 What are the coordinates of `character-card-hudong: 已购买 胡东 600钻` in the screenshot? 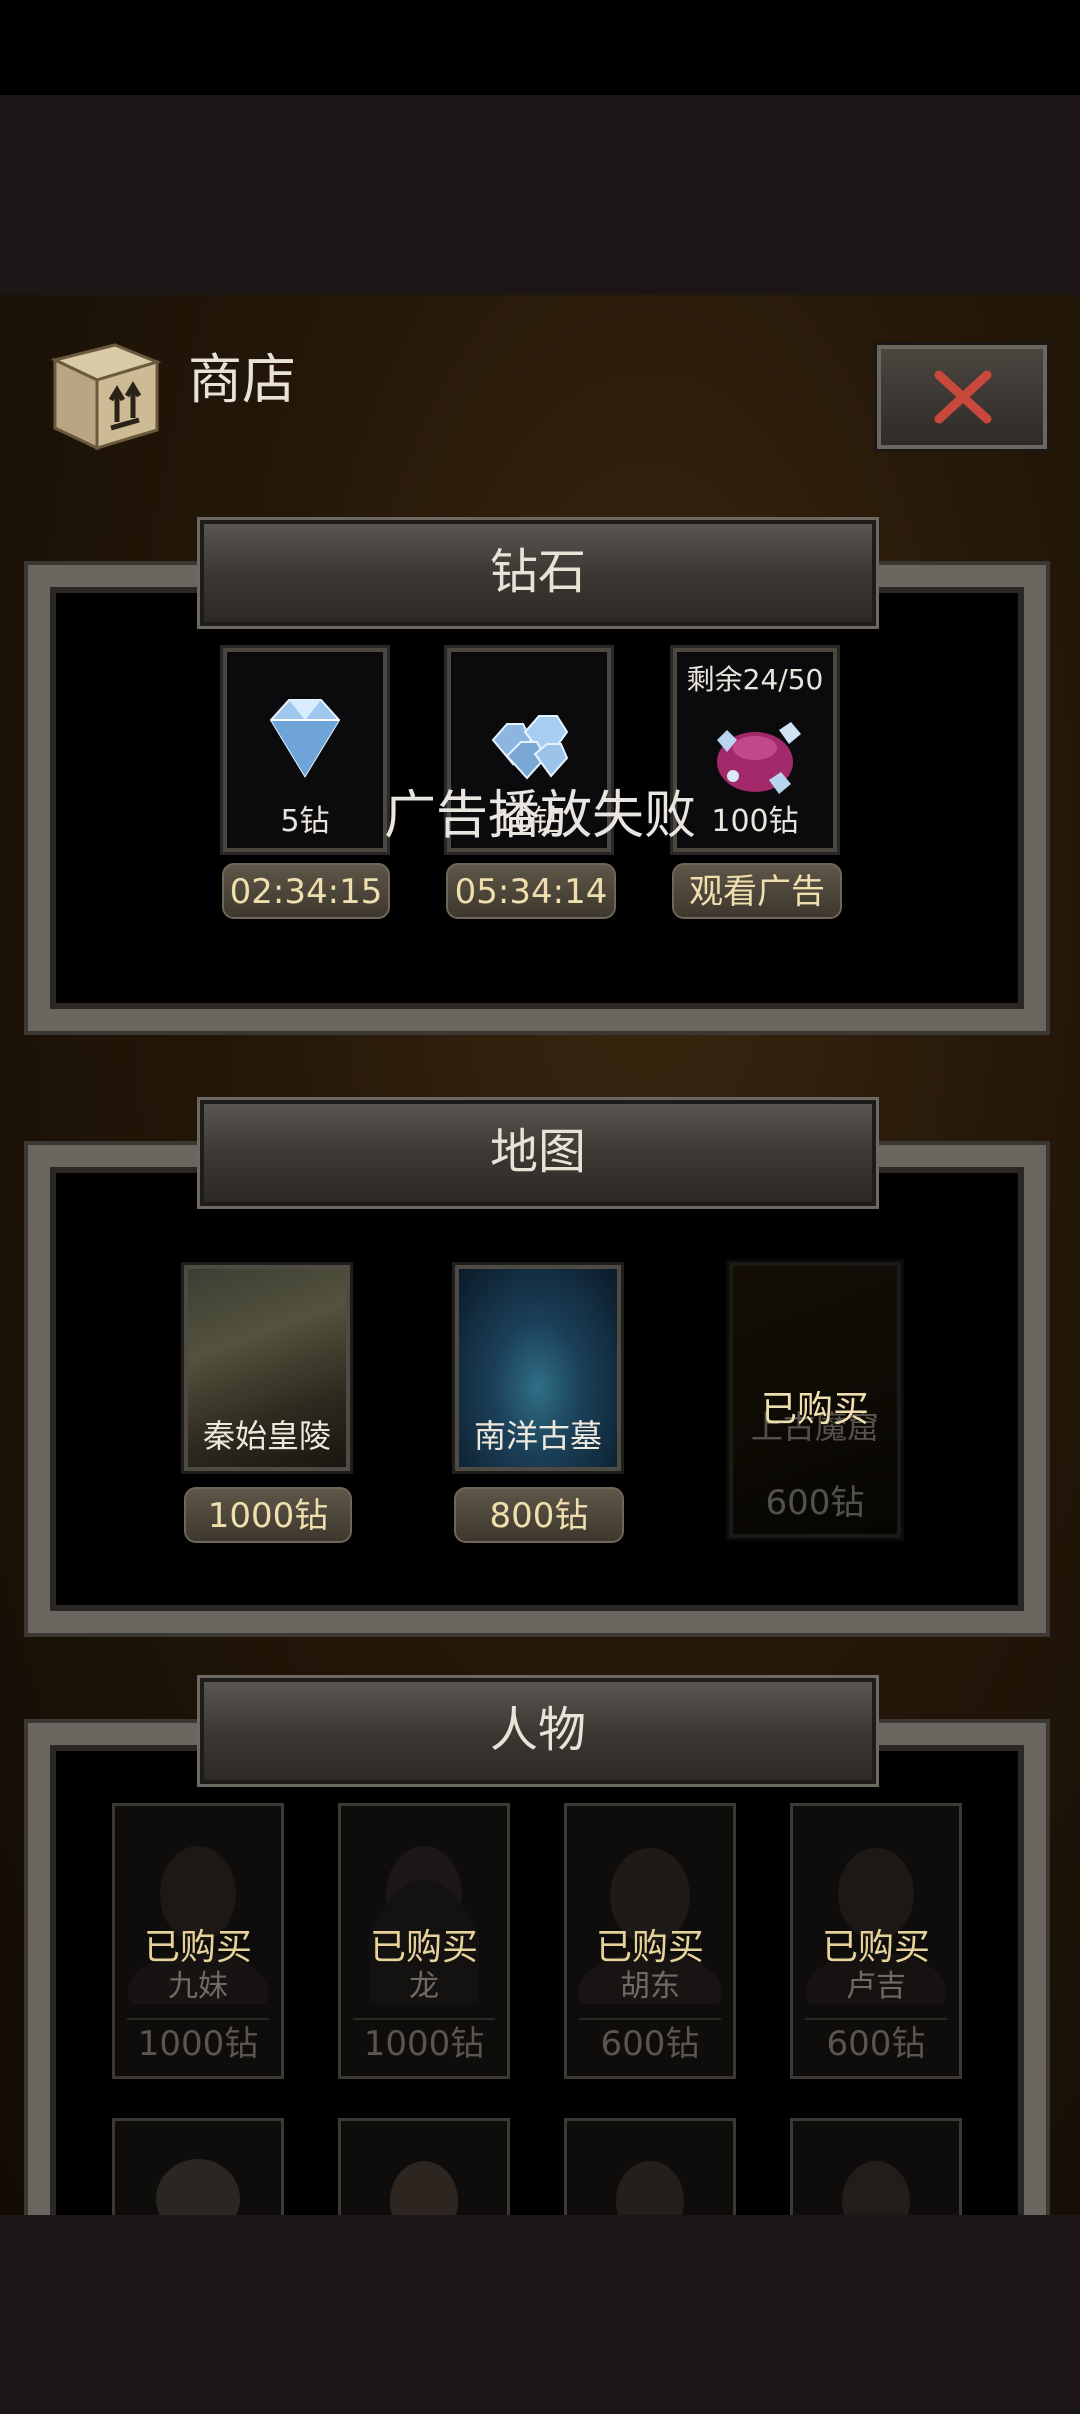 It's located at (650, 1941).